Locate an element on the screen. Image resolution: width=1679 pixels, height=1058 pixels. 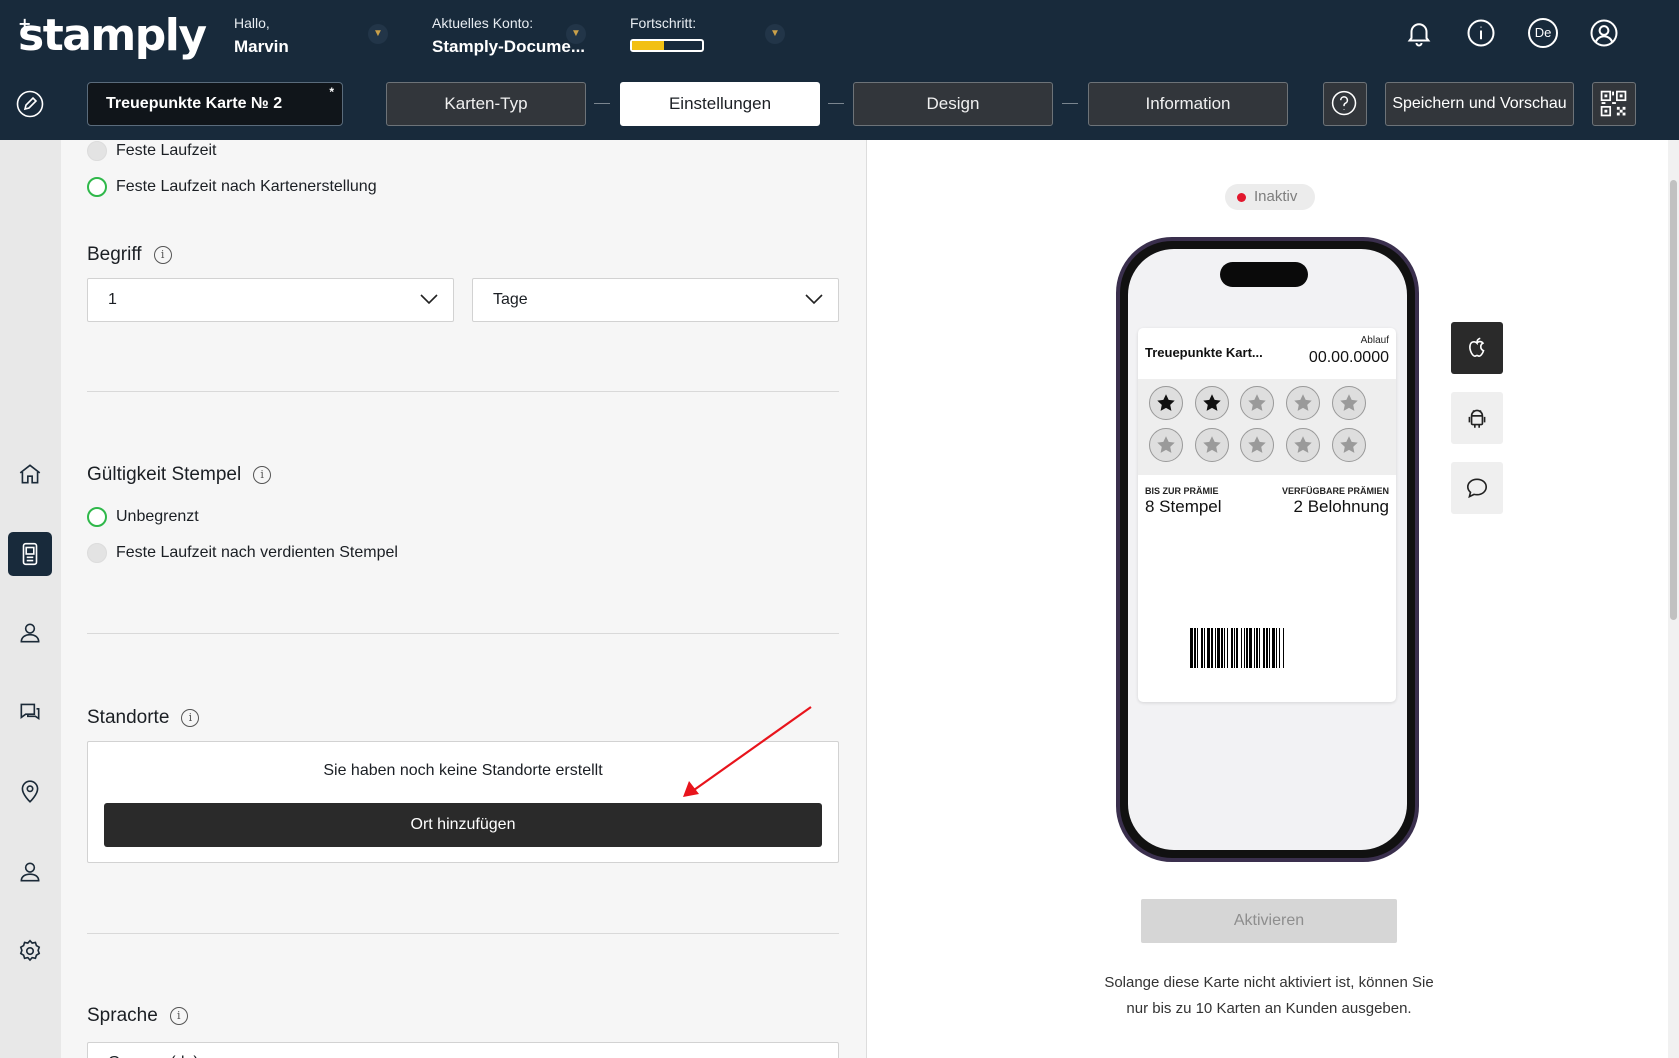
language-icon: De is located at coordinates (1543, 33).